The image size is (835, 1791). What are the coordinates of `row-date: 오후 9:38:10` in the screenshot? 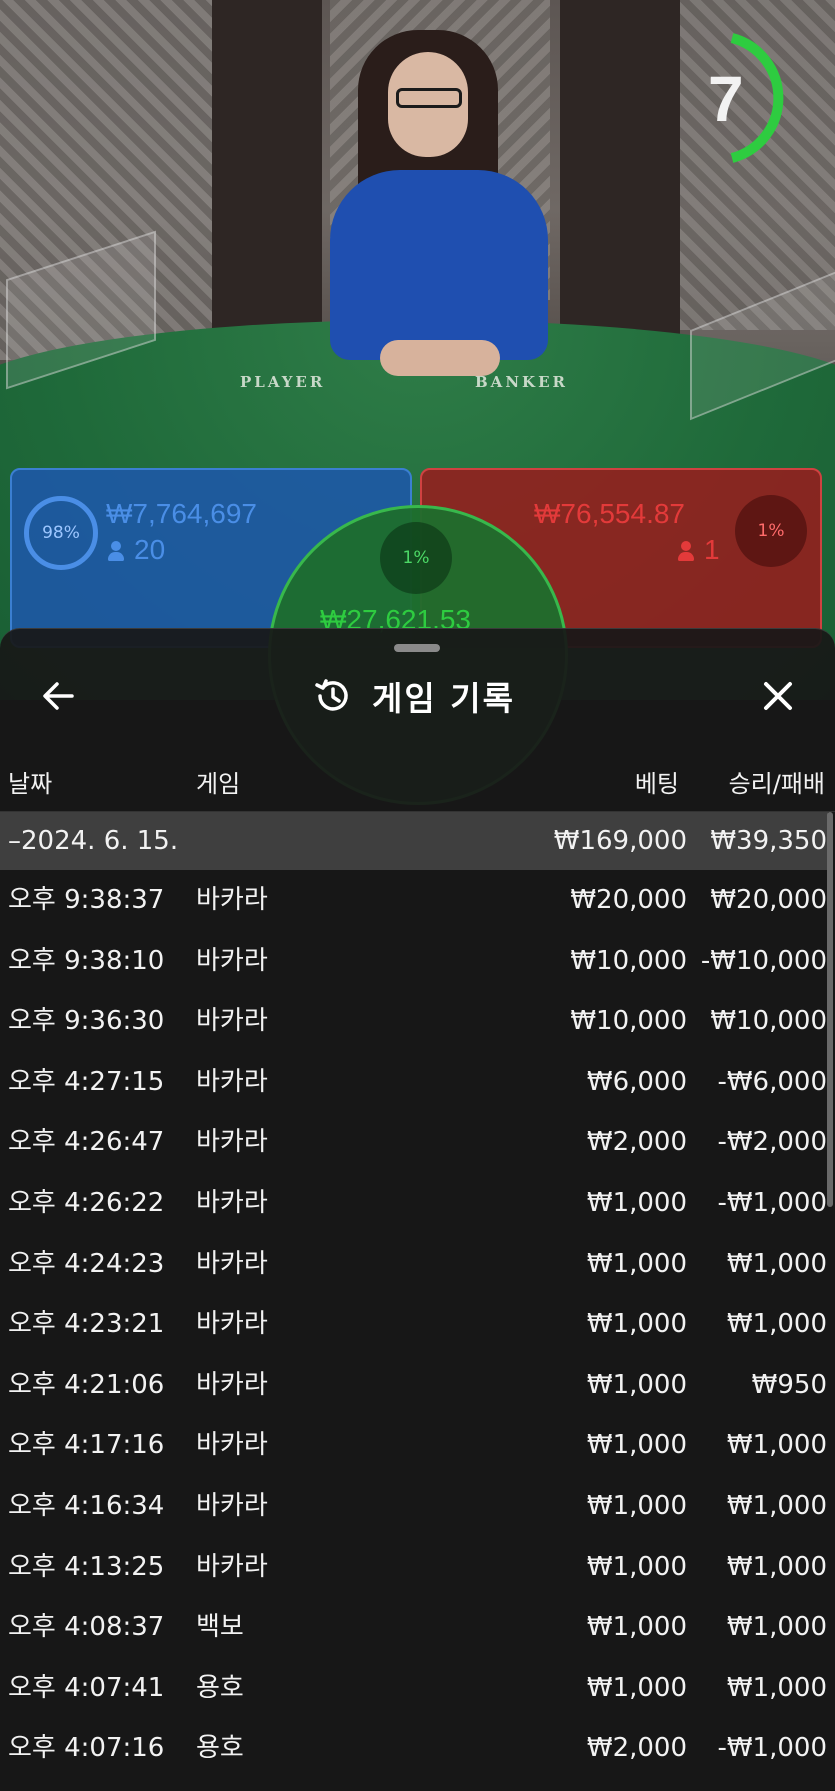 It's located at (86, 960).